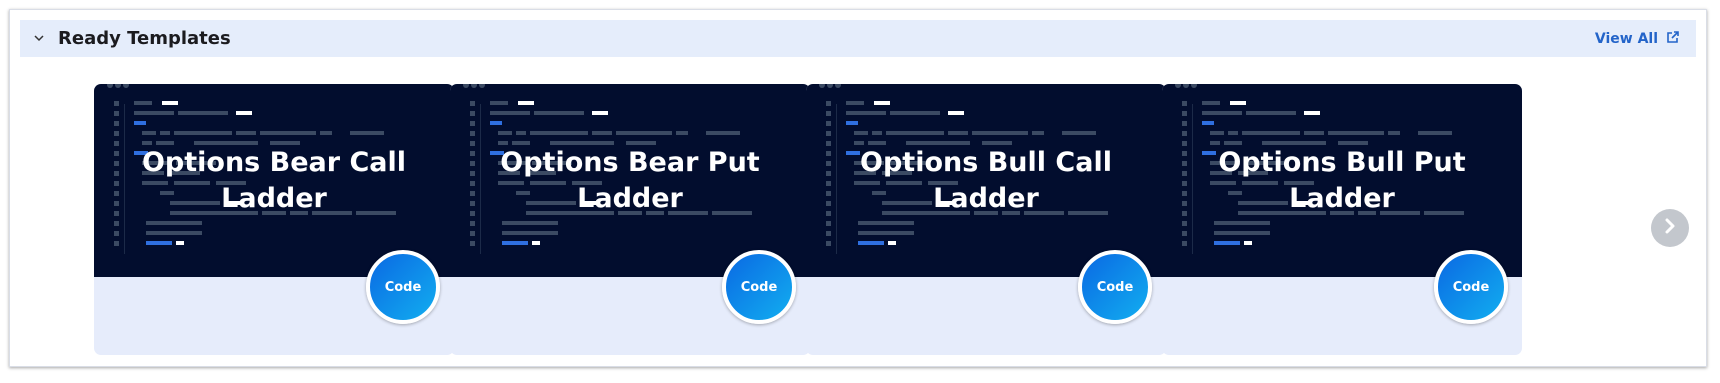  I want to click on carousel-next-button, so click(1670, 228).